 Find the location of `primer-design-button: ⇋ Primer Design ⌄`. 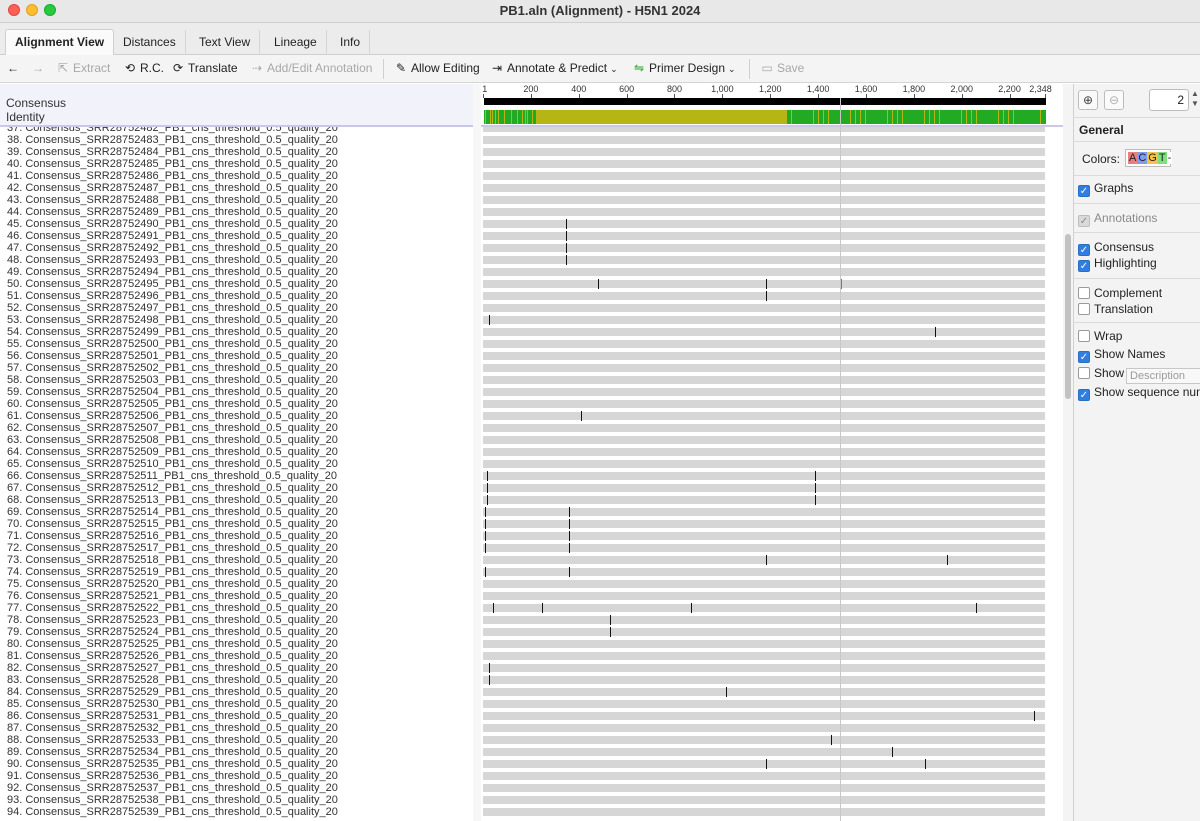

primer-design-button: ⇋ Primer Design ⌄ is located at coordinates (684, 68).